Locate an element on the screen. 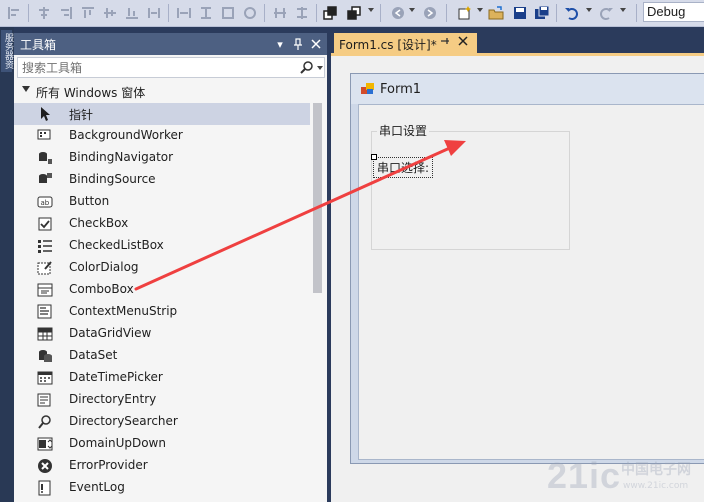 The image size is (704, 502). toolbox-scrollbar is located at coordinates (317, 302).